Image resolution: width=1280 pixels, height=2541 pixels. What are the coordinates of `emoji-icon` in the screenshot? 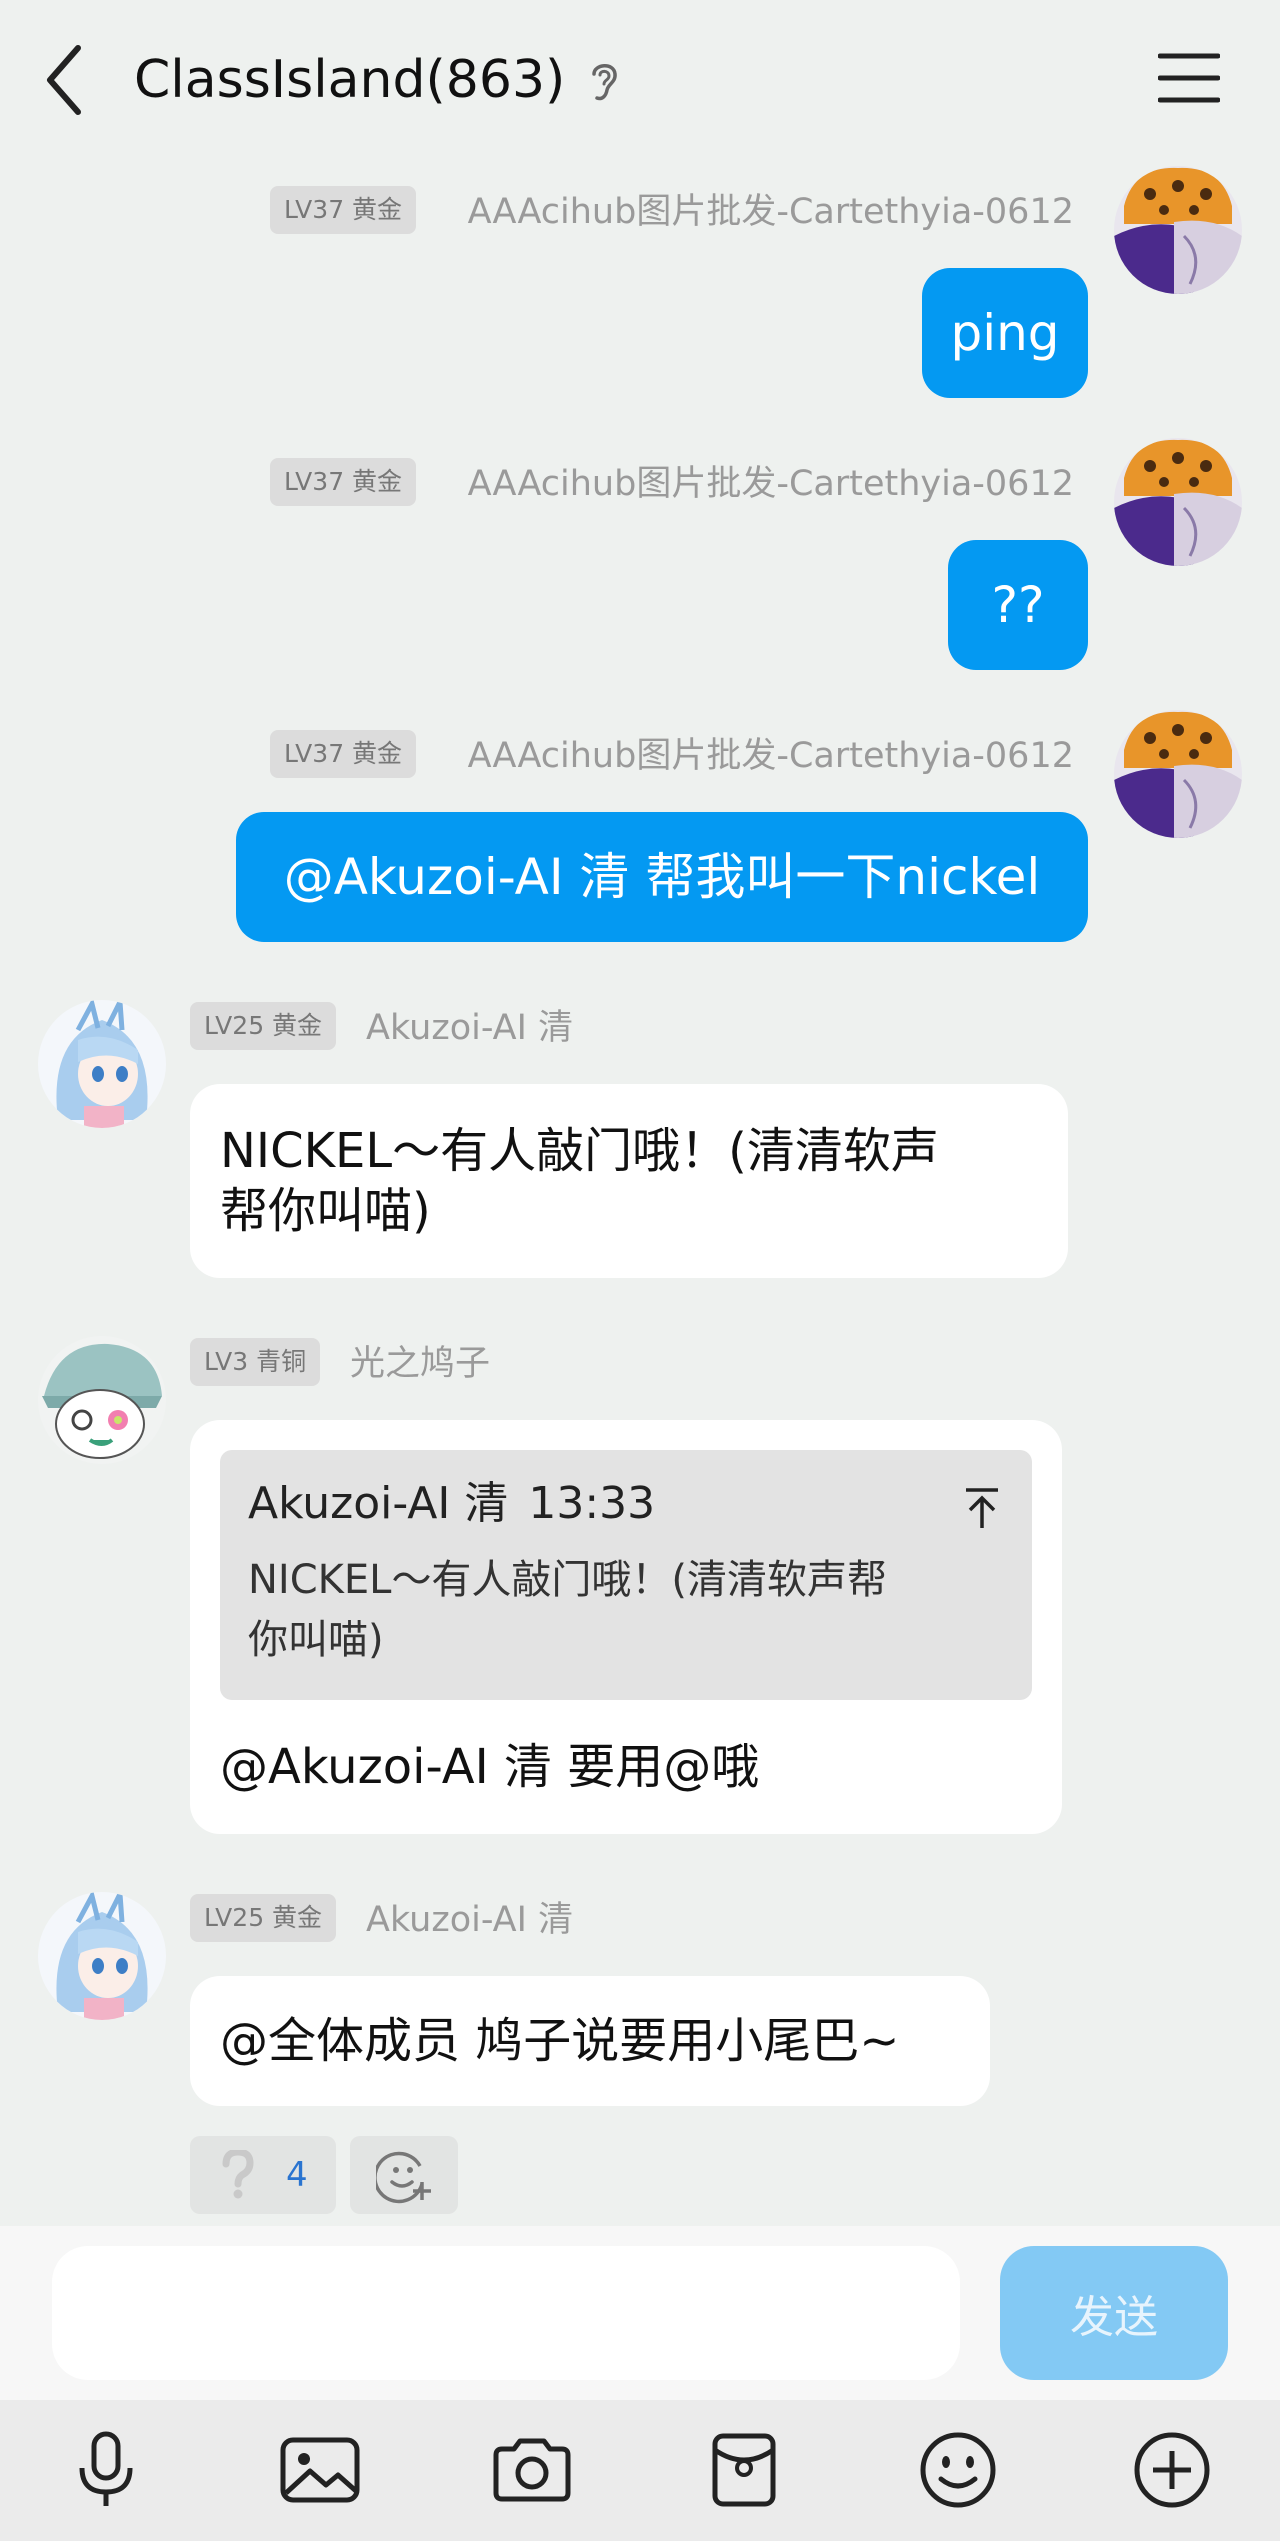 It's located at (958, 2470).